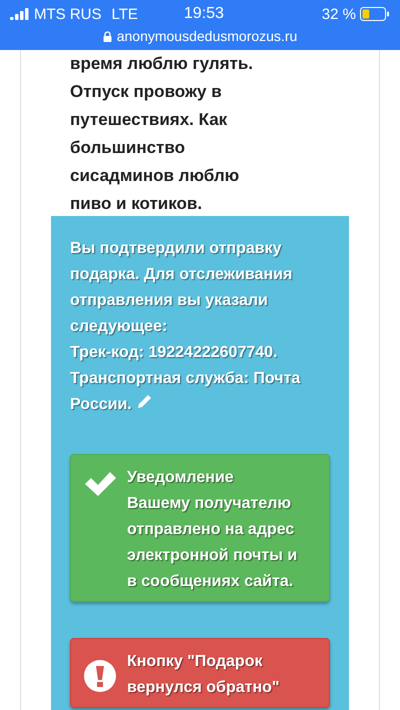 This screenshot has width=400, height=710. I want to click on battery-icon, so click(375, 14).